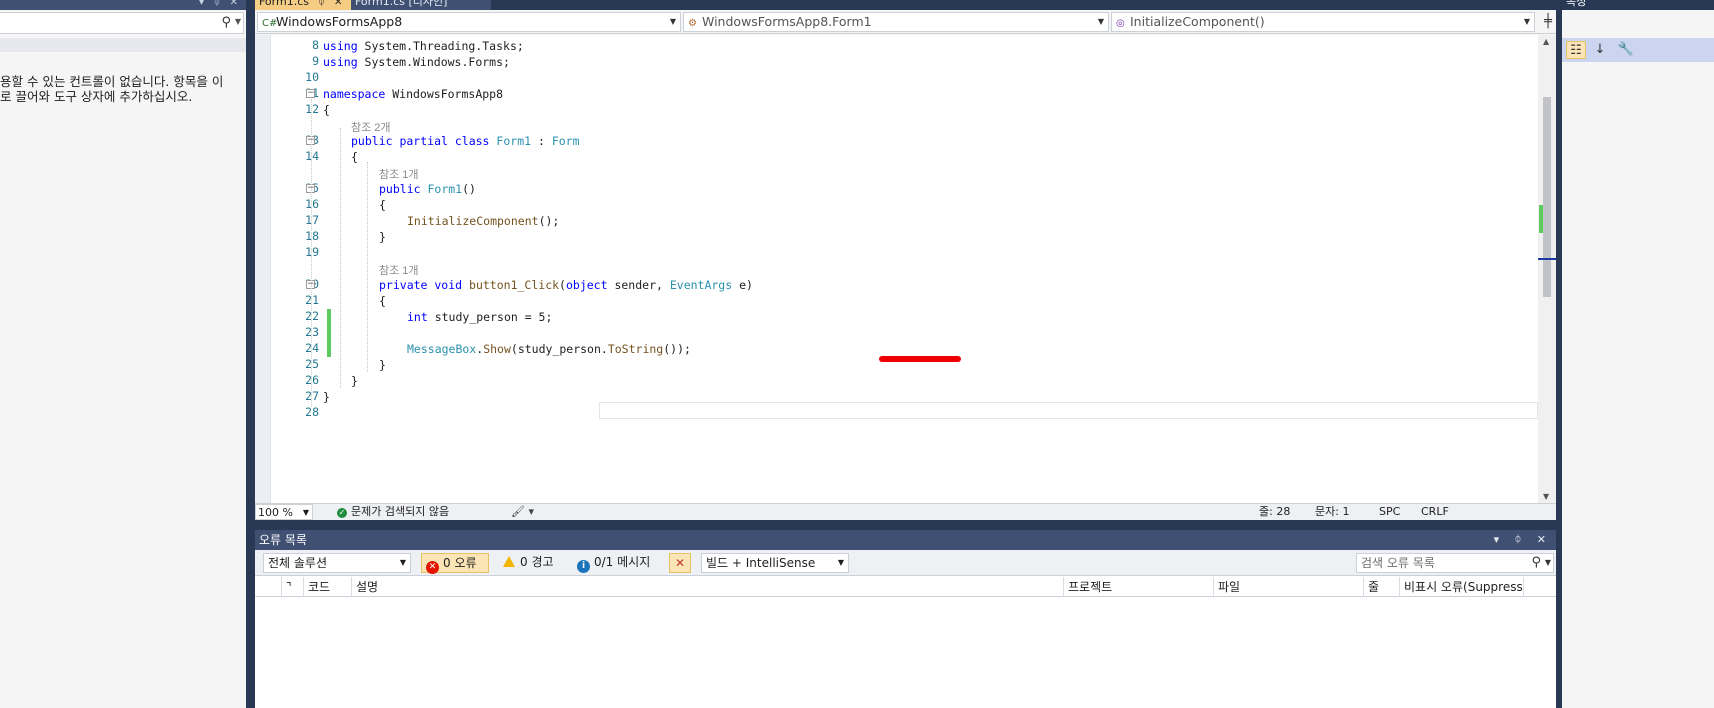  What do you see at coordinates (284, 4) in the screenshot?
I see `tab-label: Form1.cs` at bounding box center [284, 4].